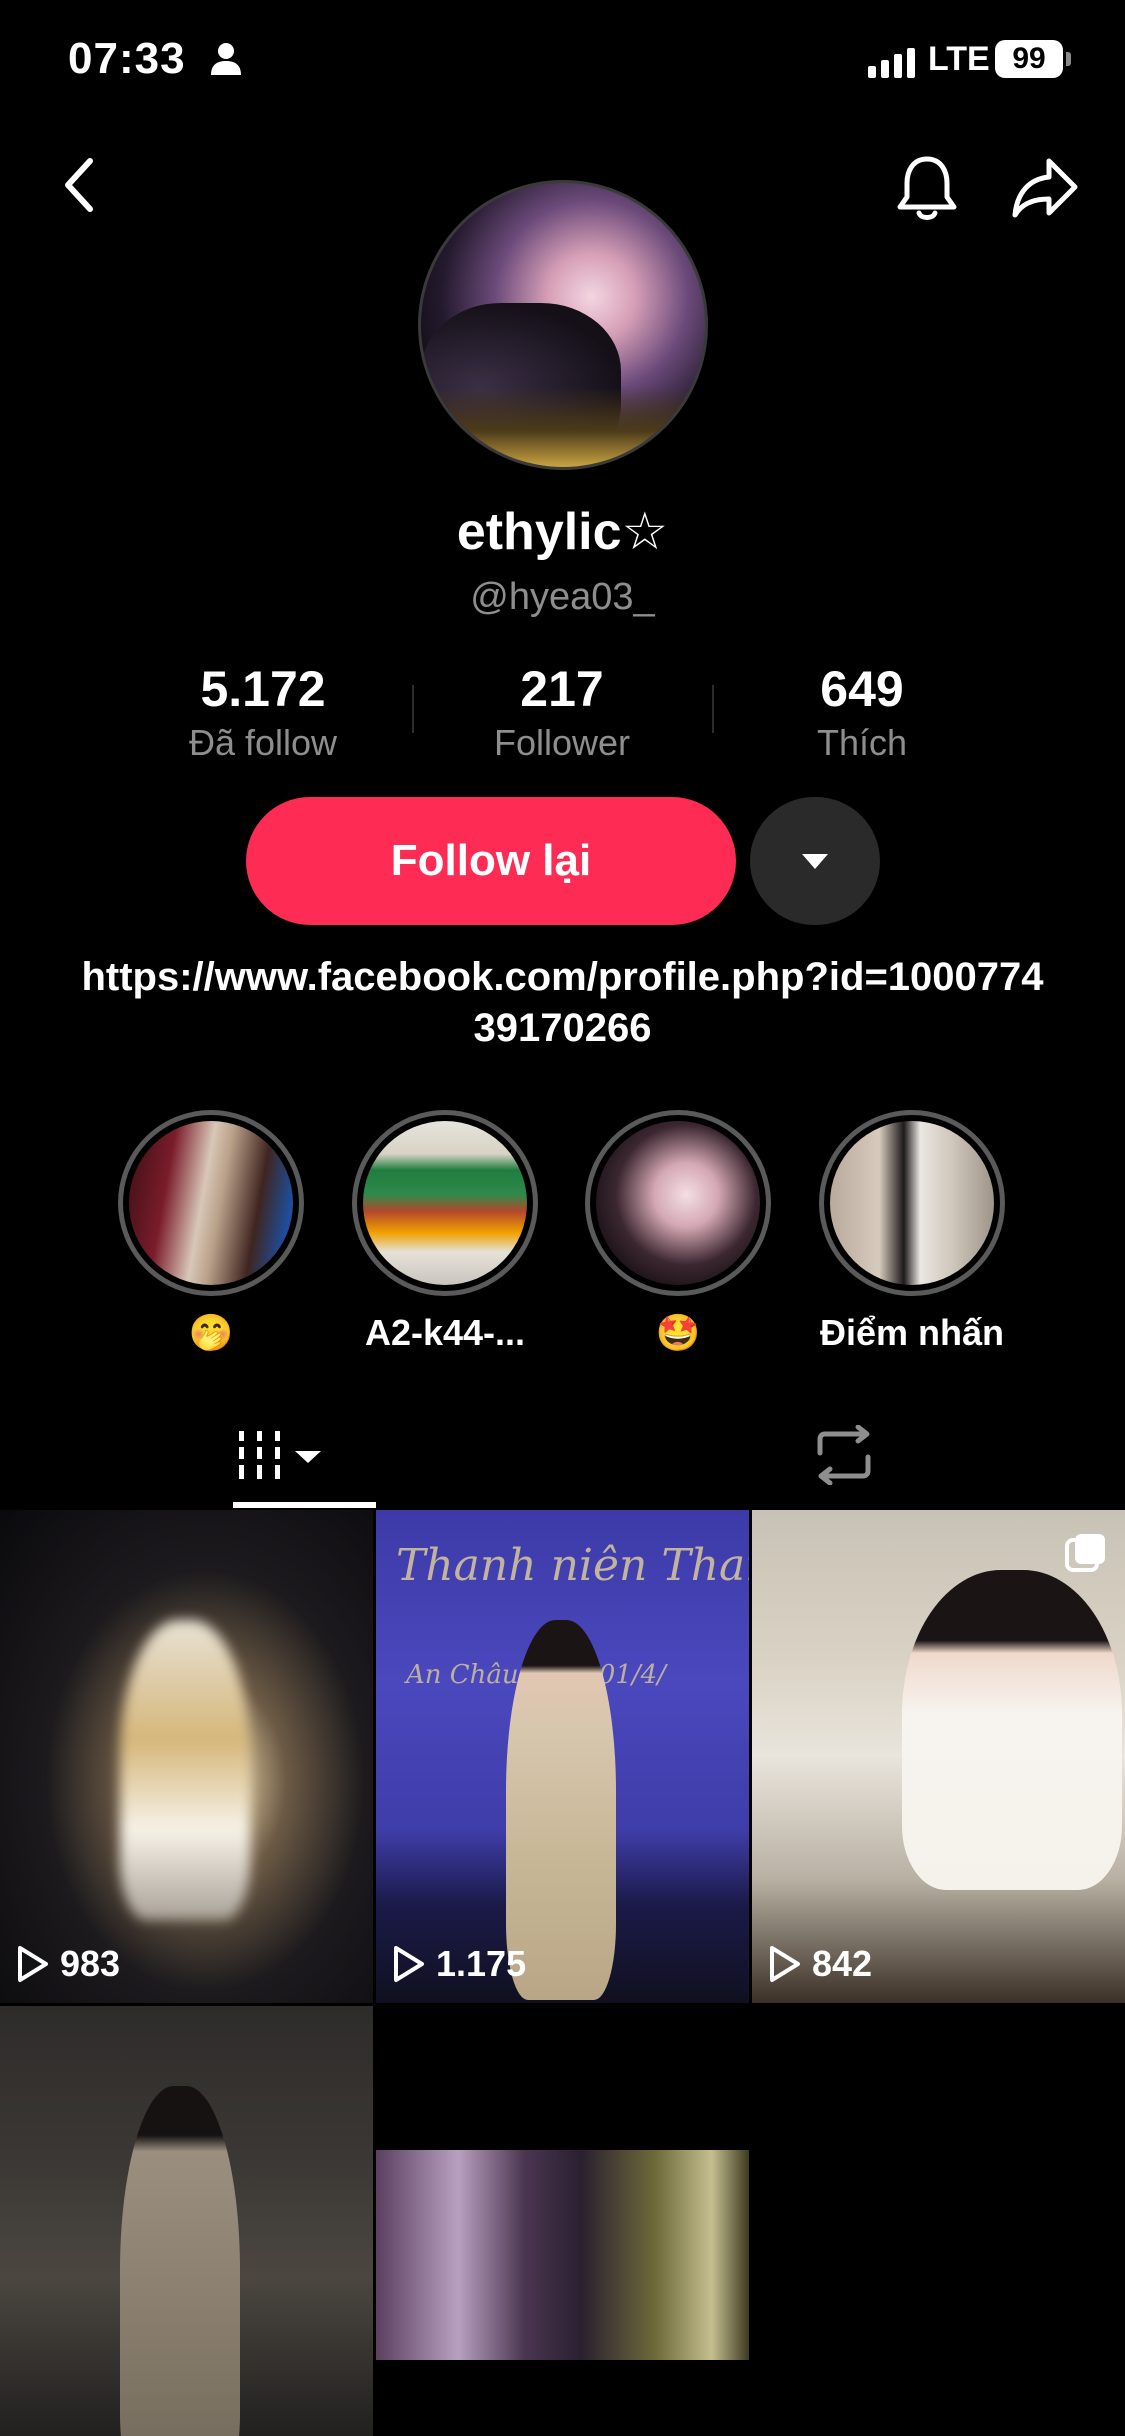  Describe the element at coordinates (891, 63) in the screenshot. I see `signal-icon` at that location.